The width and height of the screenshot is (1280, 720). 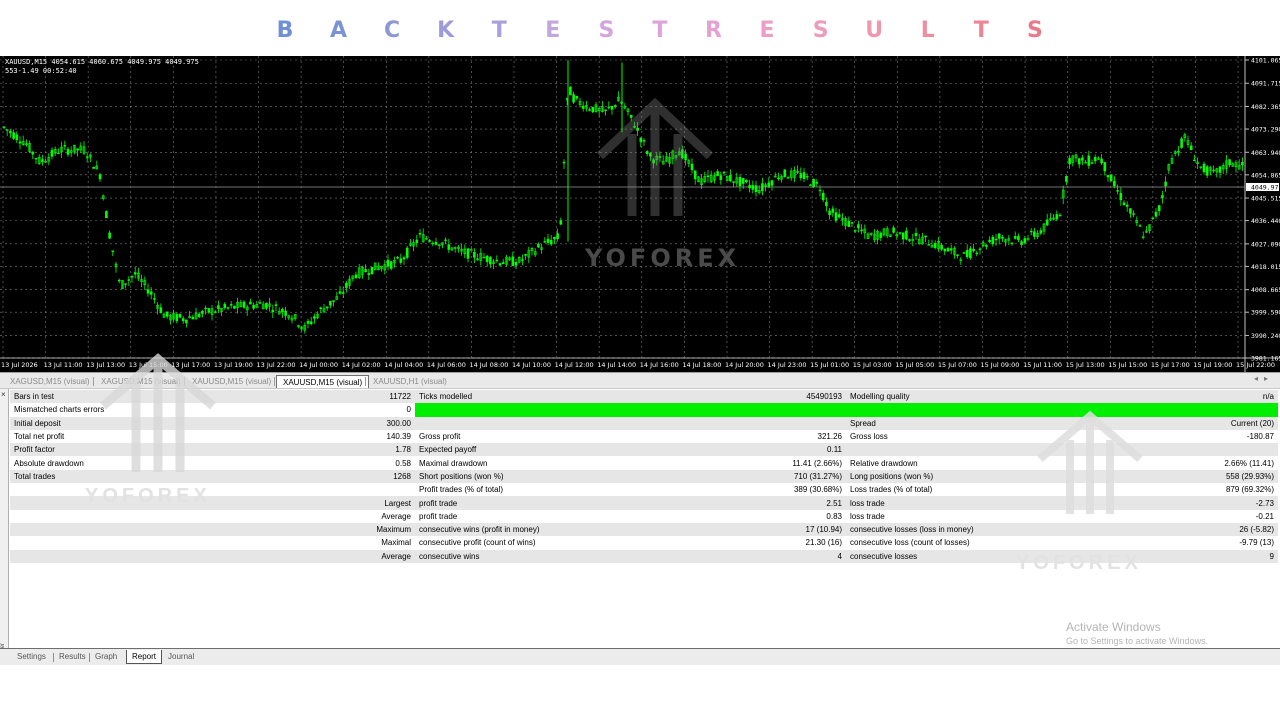 What do you see at coordinates (287, 397) in the screenshot?
I see `report-cell: 11722` at bounding box center [287, 397].